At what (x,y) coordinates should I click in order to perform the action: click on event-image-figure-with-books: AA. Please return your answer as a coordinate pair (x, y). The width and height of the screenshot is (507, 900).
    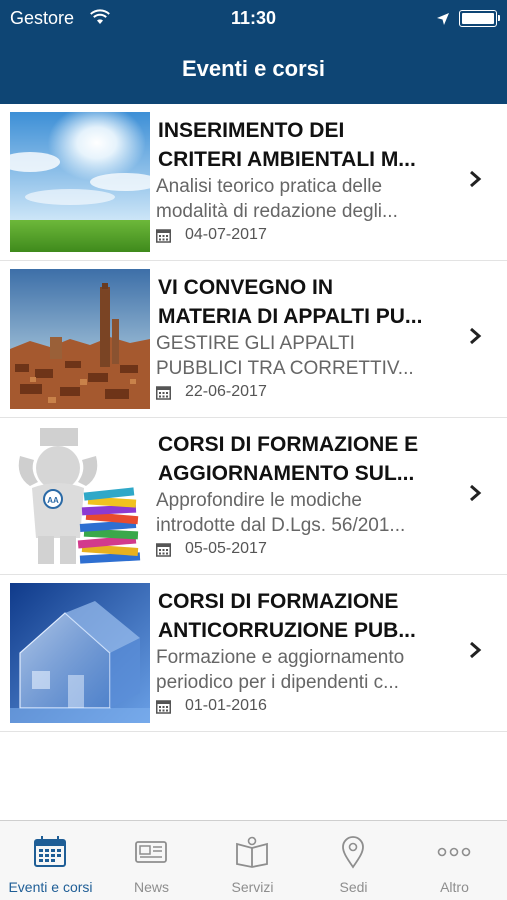
    Looking at the image, I should click on (80, 496).